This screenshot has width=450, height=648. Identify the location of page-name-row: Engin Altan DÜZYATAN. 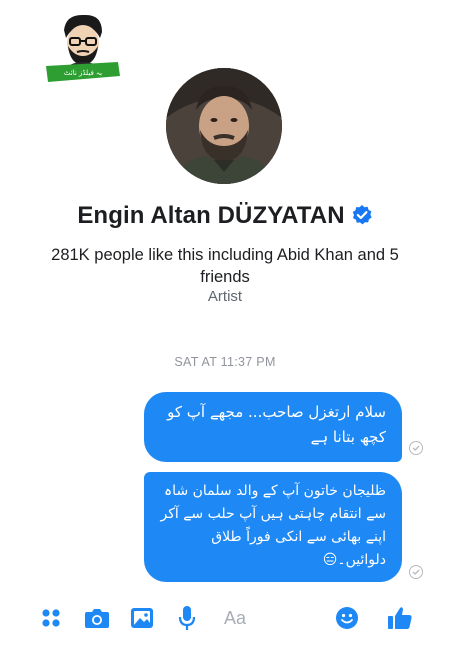
(225, 216).